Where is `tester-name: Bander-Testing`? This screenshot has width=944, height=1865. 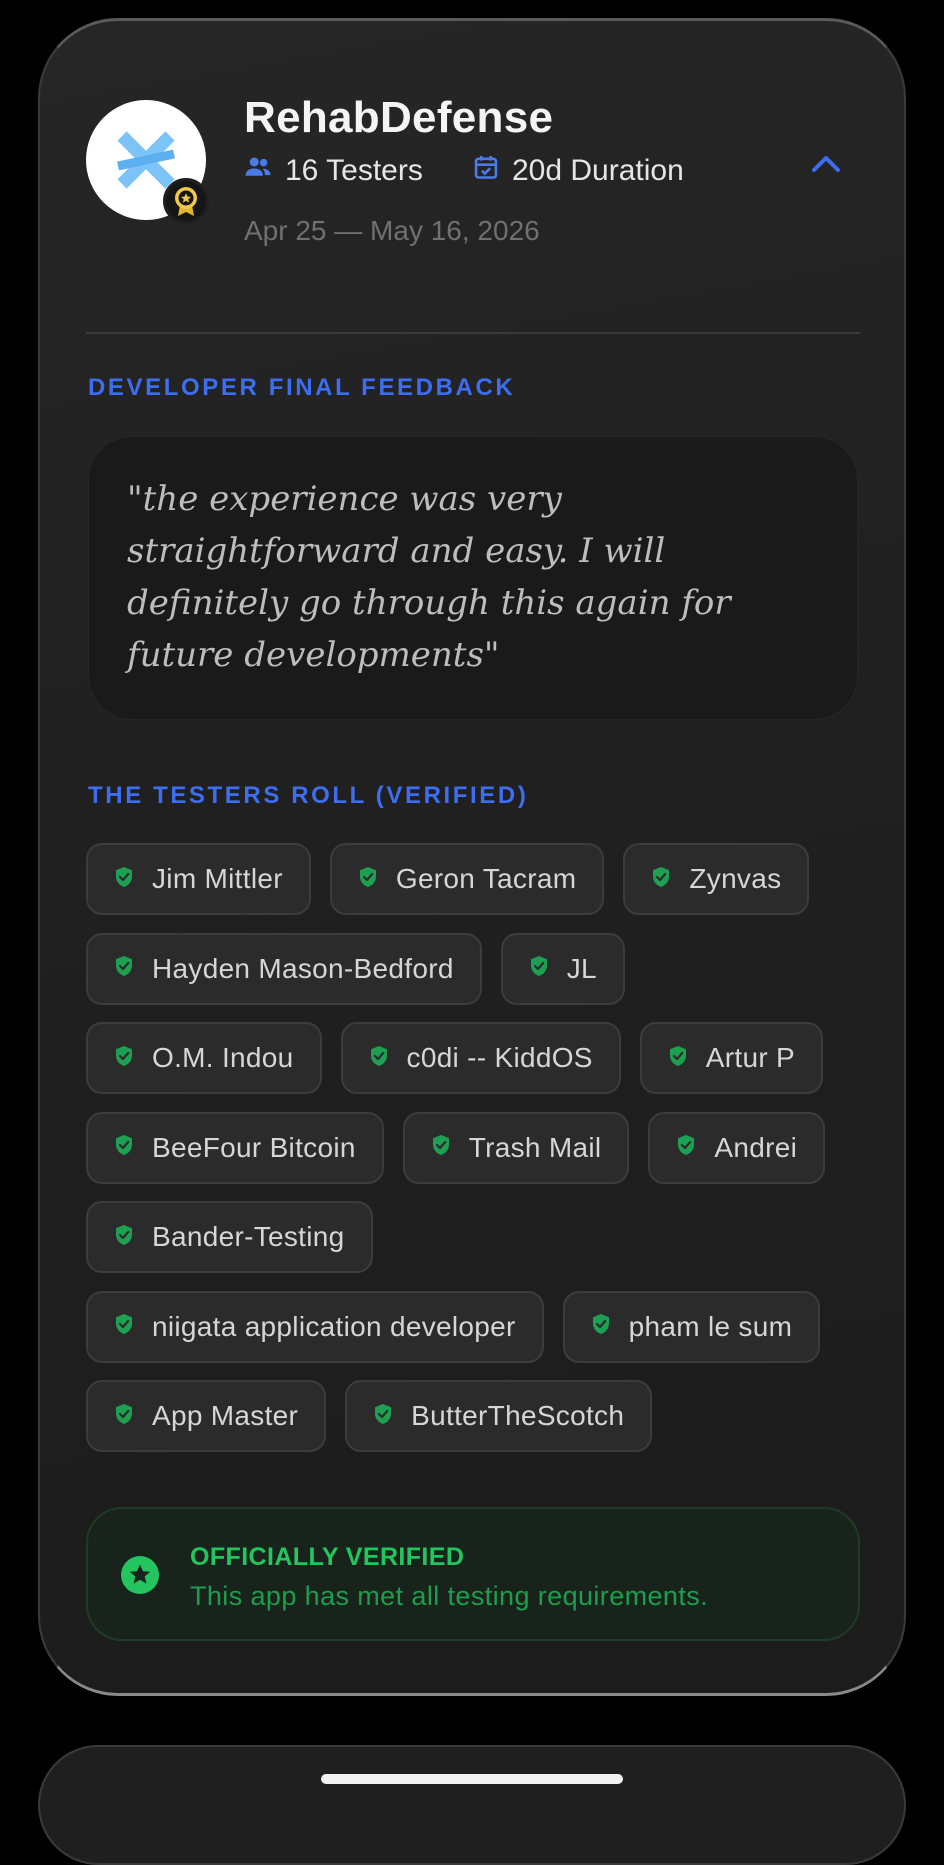
tester-name: Bander-Testing is located at coordinates (248, 1236).